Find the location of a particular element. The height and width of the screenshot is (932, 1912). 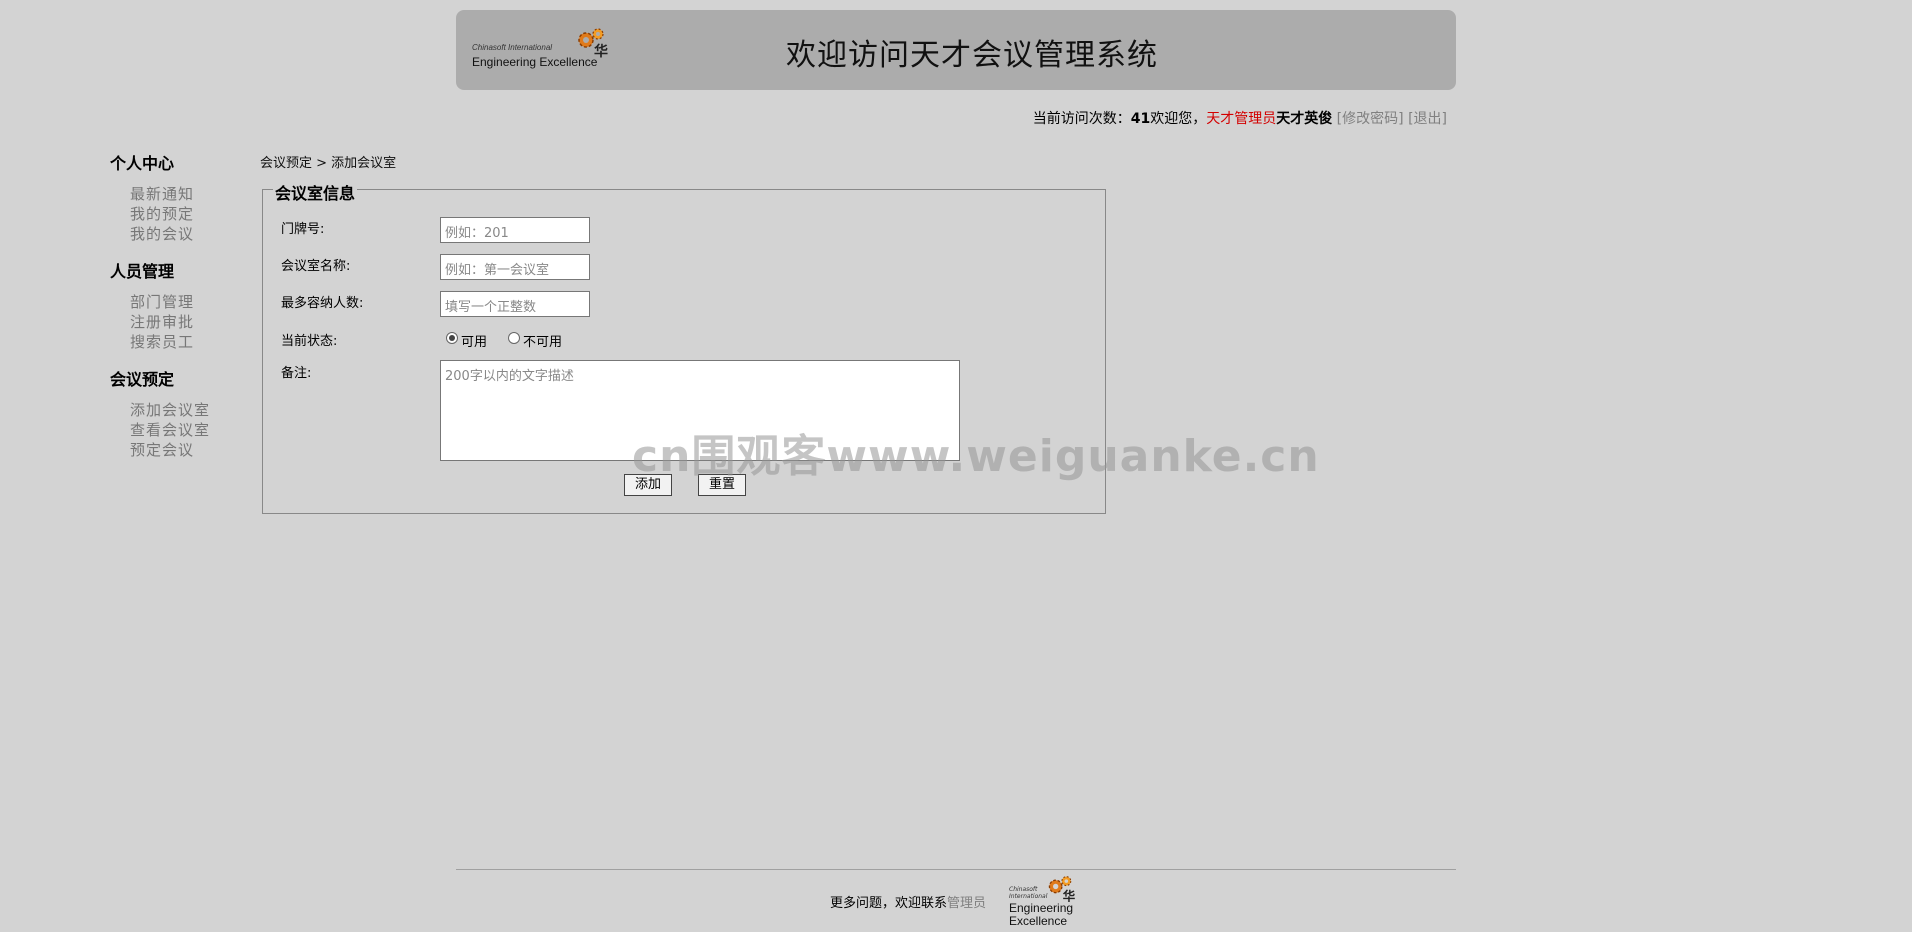

sidebar-item-add-room: 添加会议室 is located at coordinates (190, 410).